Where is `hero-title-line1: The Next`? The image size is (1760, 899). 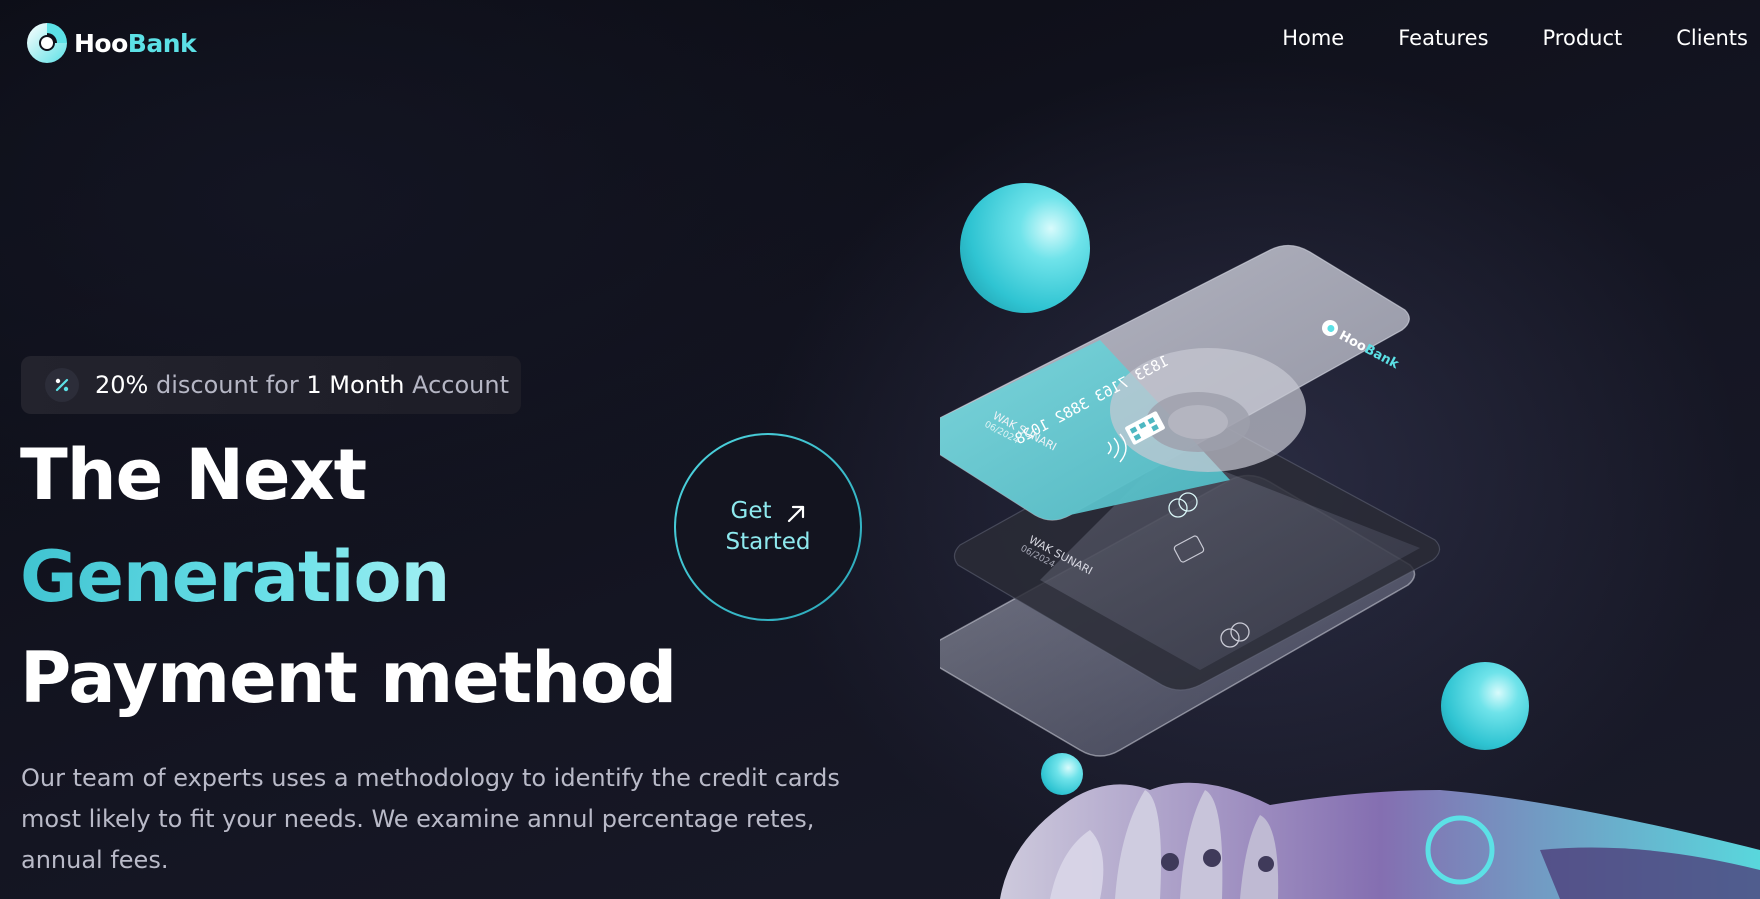
hero-title-line1: The Next is located at coordinates (193, 475).